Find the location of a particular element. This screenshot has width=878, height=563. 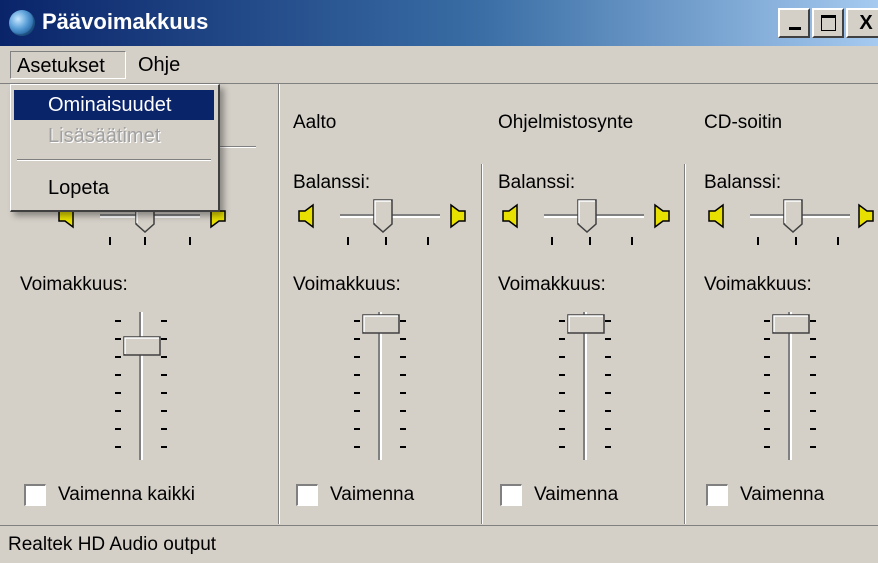

mute-checkbox-cd-soitin is located at coordinates (717, 495).